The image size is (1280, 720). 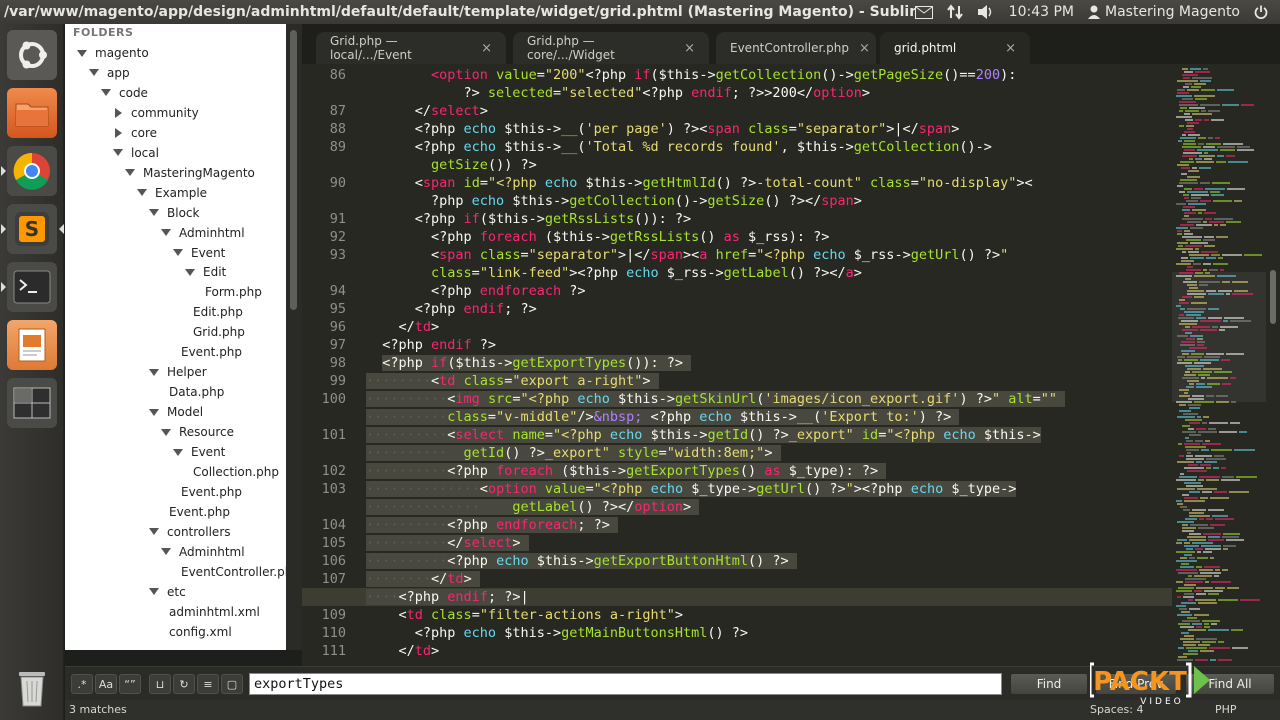 What do you see at coordinates (82, 684) in the screenshot?
I see `regex-toggle: .*` at bounding box center [82, 684].